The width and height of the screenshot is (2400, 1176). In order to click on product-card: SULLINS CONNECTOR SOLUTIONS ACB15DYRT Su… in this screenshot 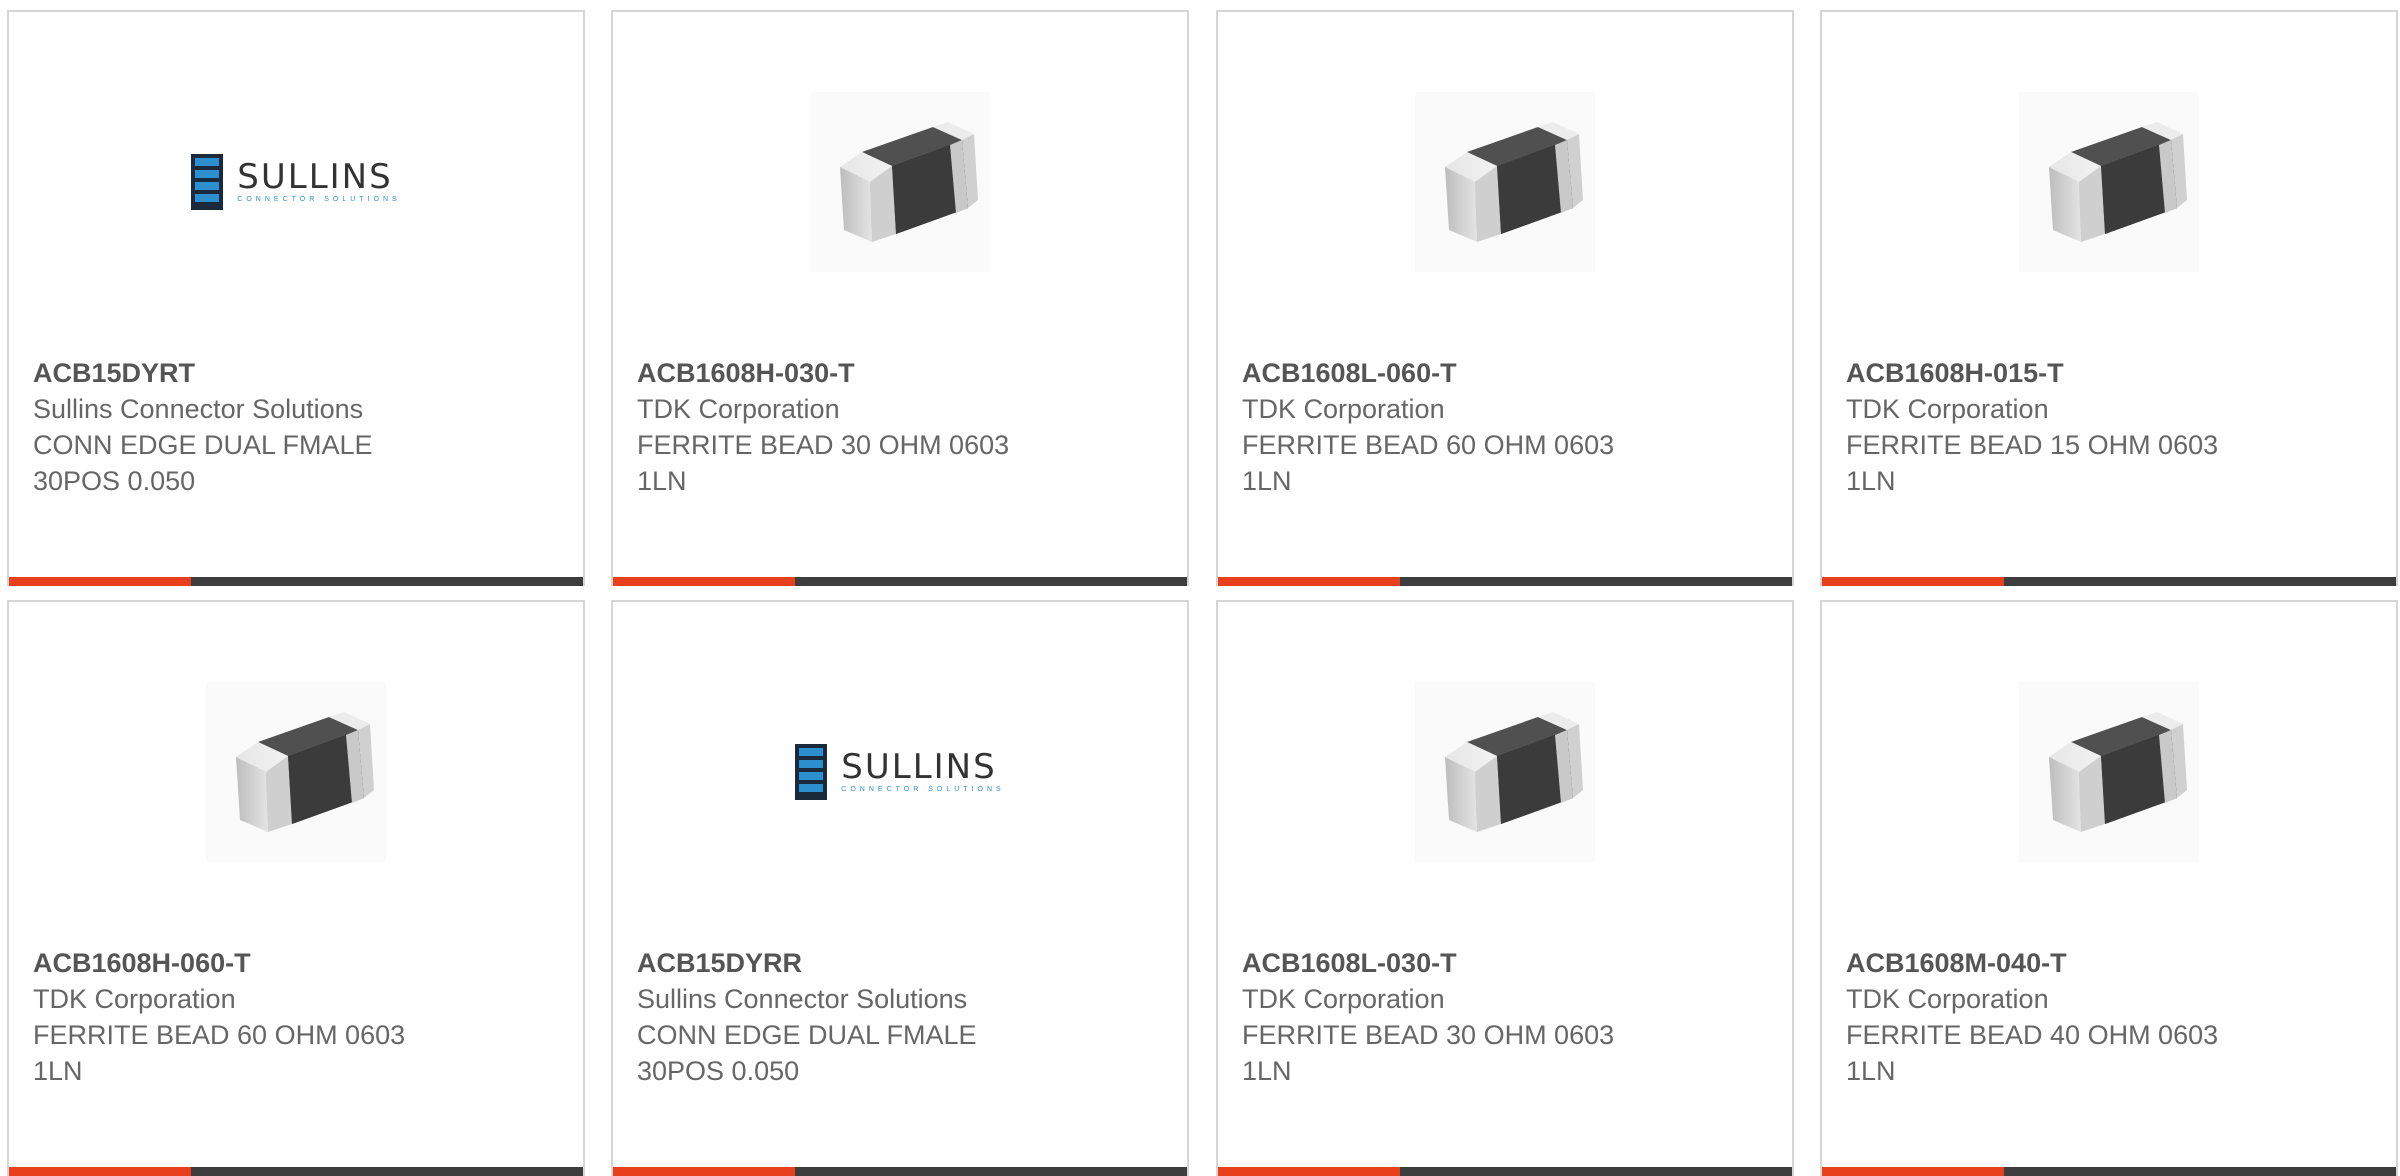, I will do `click(296, 298)`.